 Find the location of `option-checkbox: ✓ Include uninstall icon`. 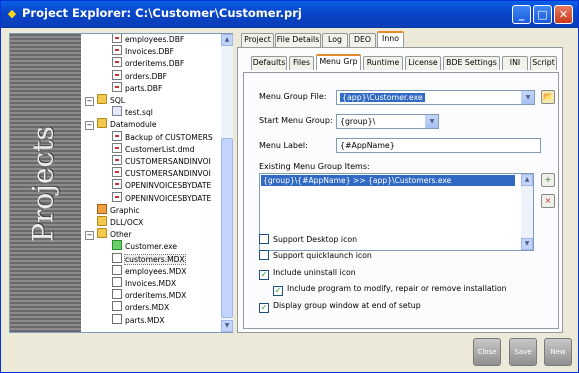

option-checkbox: ✓ Include uninstall icon is located at coordinates (307, 273).